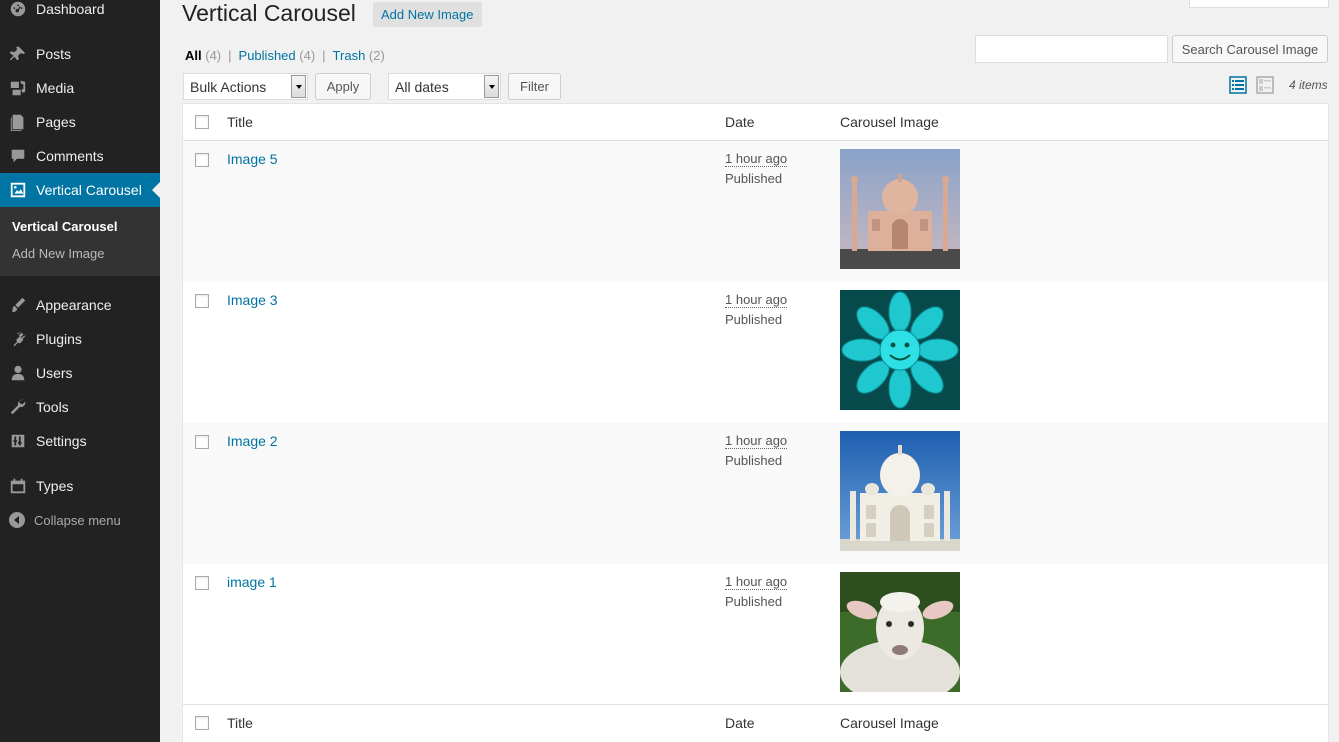 The width and height of the screenshot is (1339, 742). What do you see at coordinates (18, 407) in the screenshot?
I see `wrench-icon` at bounding box center [18, 407].